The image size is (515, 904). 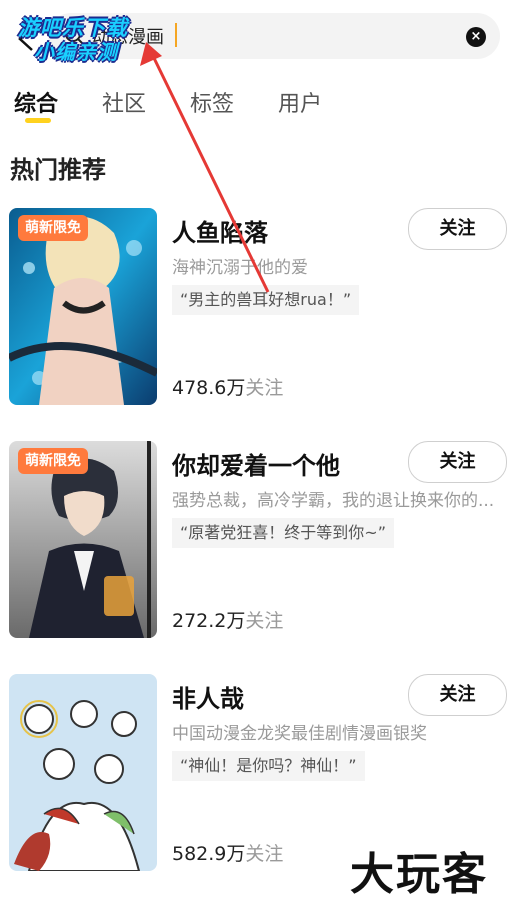 I want to click on follower-number: 582.9万, so click(x=209, y=854).